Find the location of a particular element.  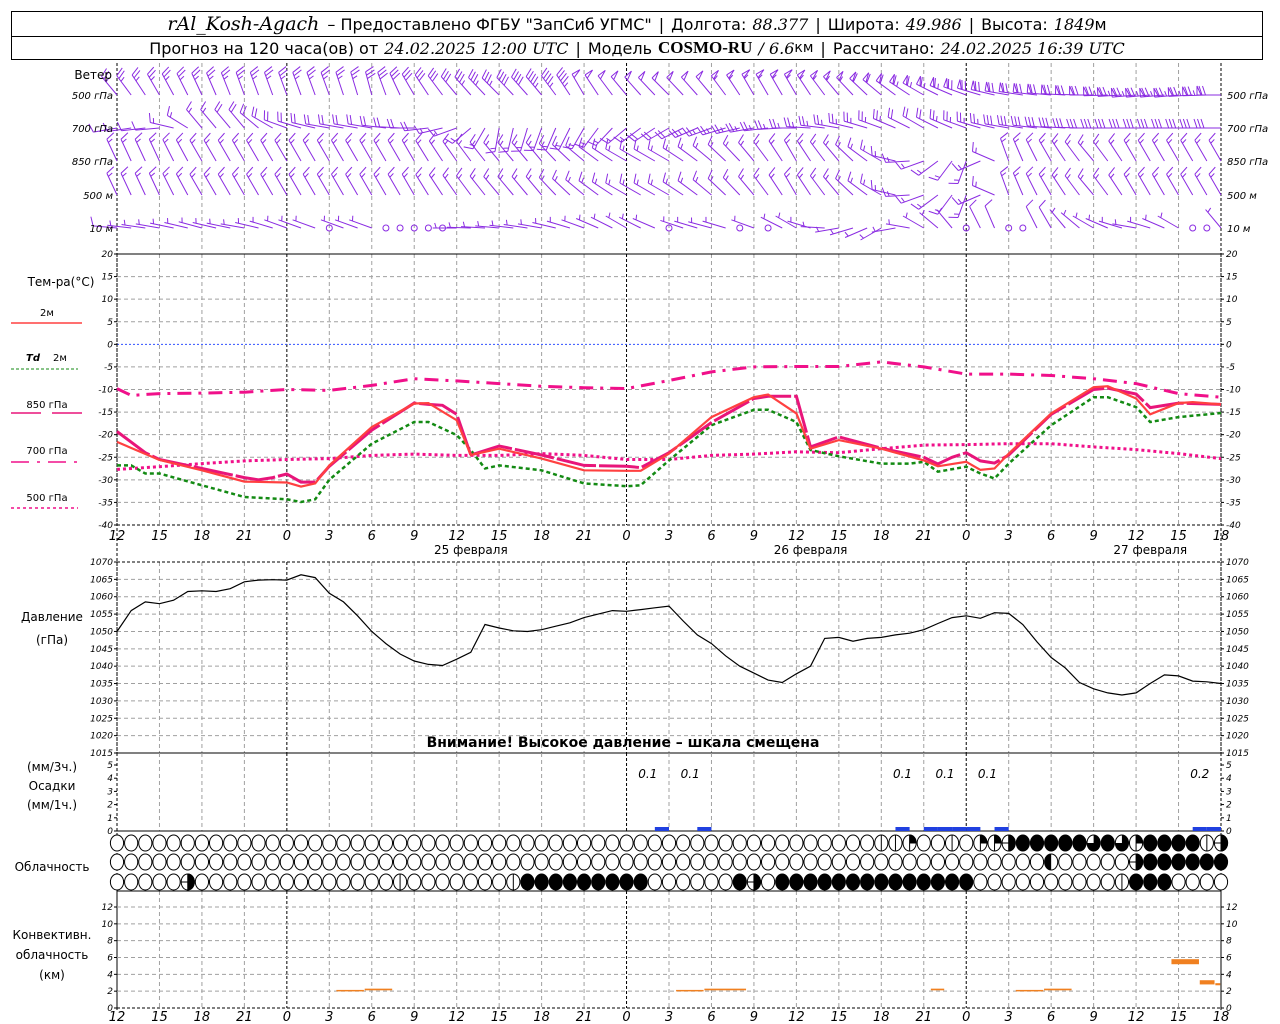

x-tick-label: 18 is located at coordinates (541, 1017).